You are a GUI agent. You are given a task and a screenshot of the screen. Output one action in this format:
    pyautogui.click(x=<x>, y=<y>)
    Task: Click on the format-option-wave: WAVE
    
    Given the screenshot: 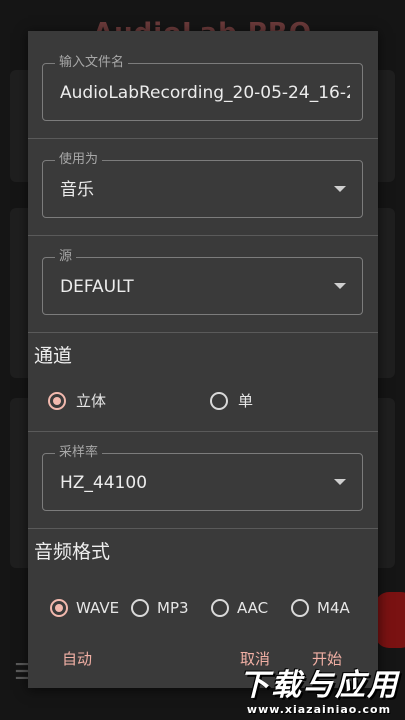 What is the action you would take?
    pyautogui.click(x=84, y=608)
    